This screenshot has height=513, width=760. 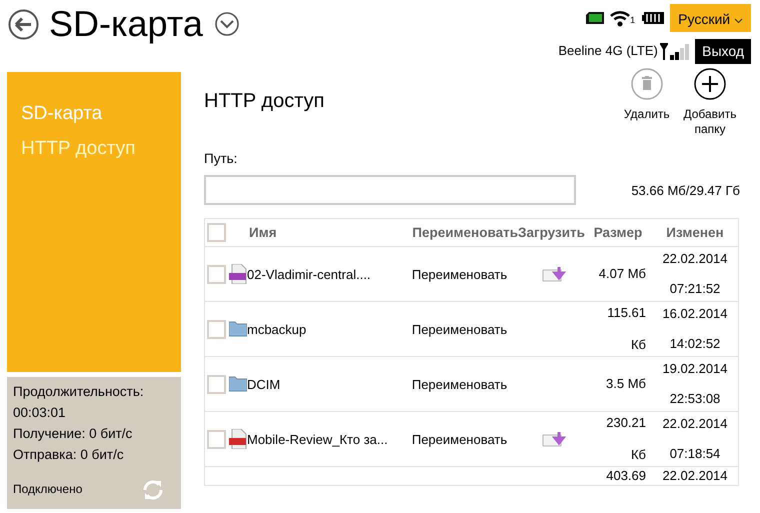 I want to click on status-text: Отправка: 0 бит/с, so click(x=69, y=455).